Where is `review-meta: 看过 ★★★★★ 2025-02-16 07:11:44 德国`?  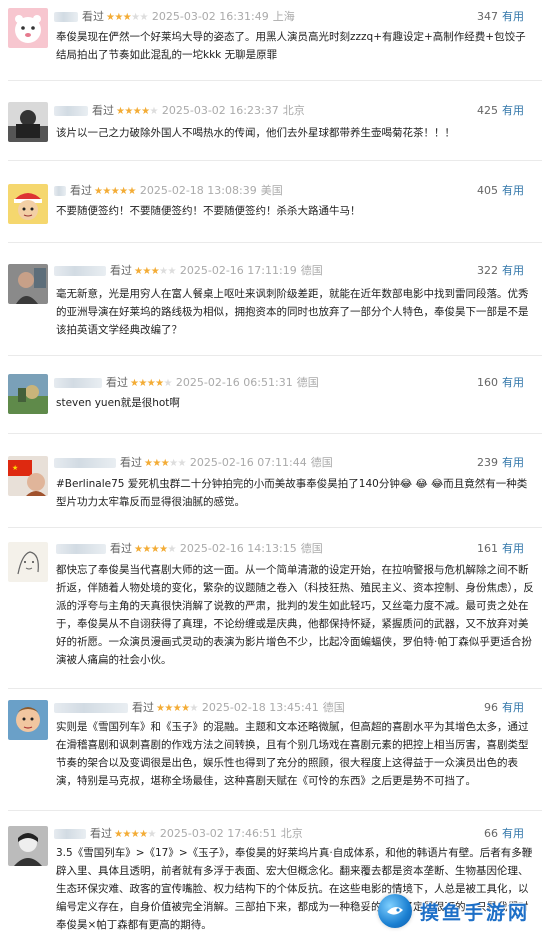
review-meta: 看过 ★★★★★ 2025-02-16 07:11:44 德国 is located at coordinates (193, 463).